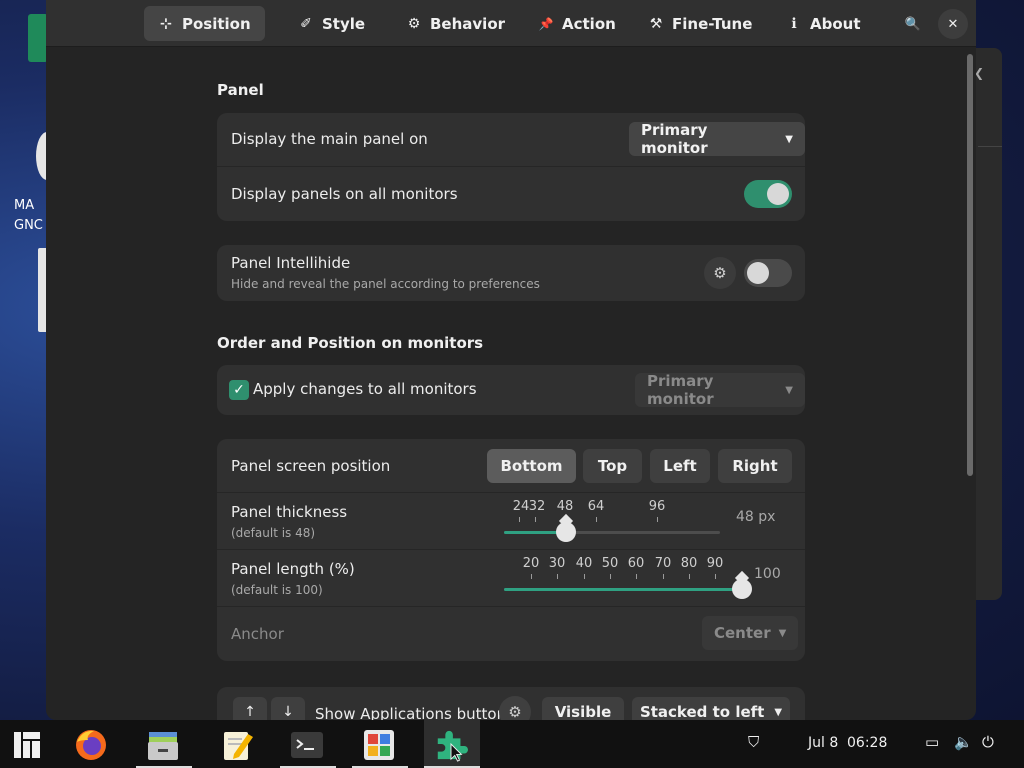  I want to click on desktop-icon-top, so click(38, 38).